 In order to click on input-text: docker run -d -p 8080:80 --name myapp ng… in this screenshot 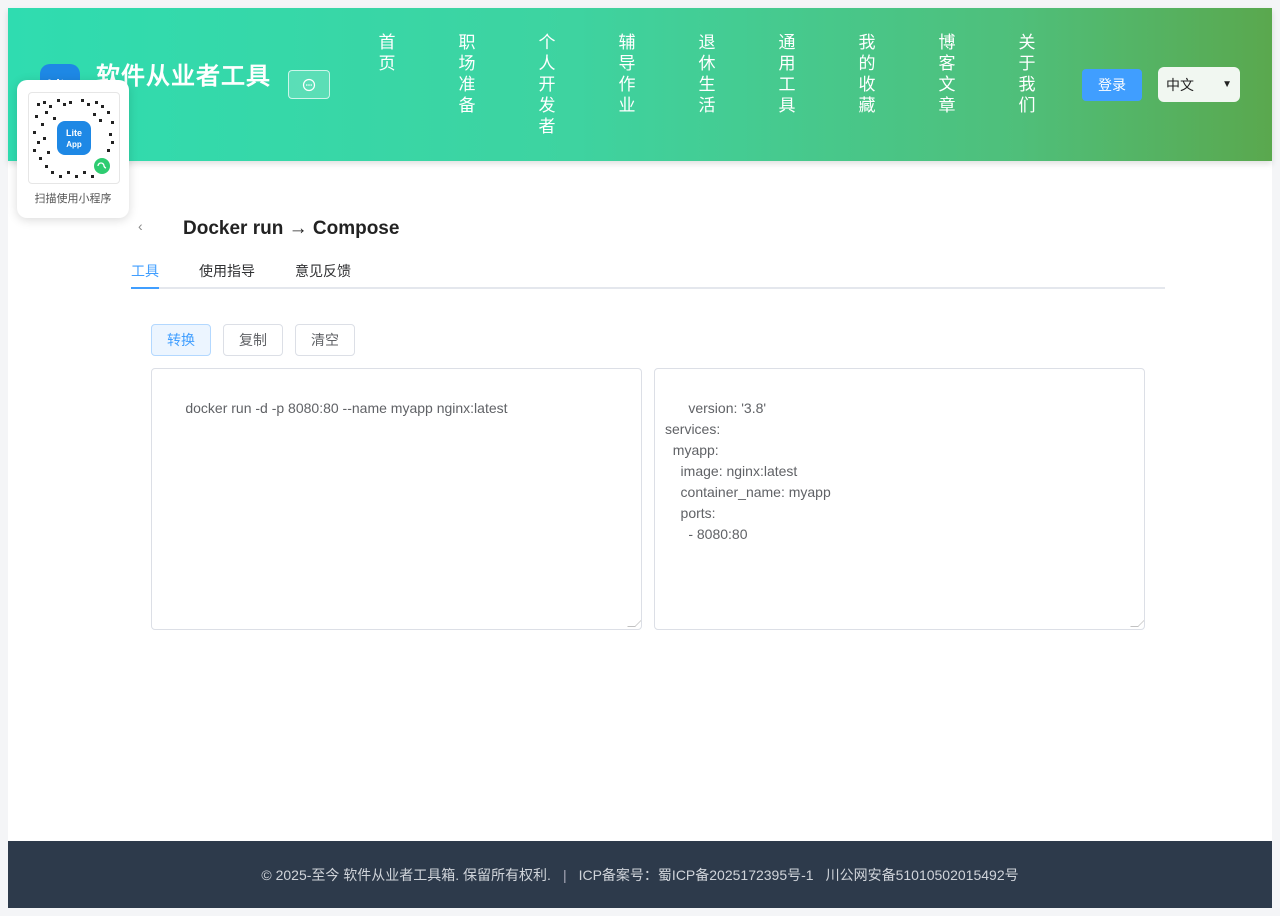, I will do `click(346, 408)`.